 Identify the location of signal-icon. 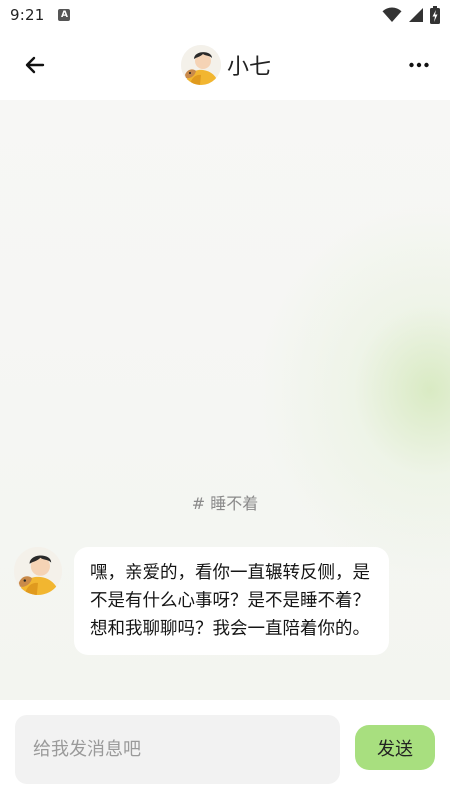
(416, 15).